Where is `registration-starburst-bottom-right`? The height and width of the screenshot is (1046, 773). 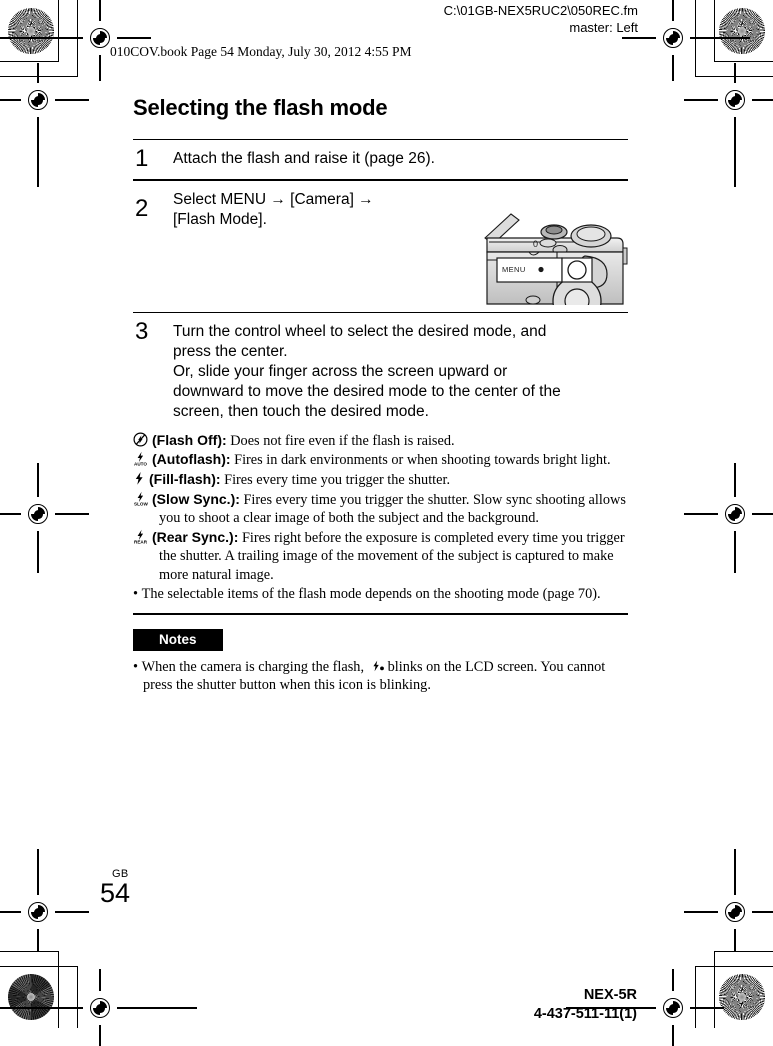 registration-starburst-bottom-right is located at coordinates (742, 997).